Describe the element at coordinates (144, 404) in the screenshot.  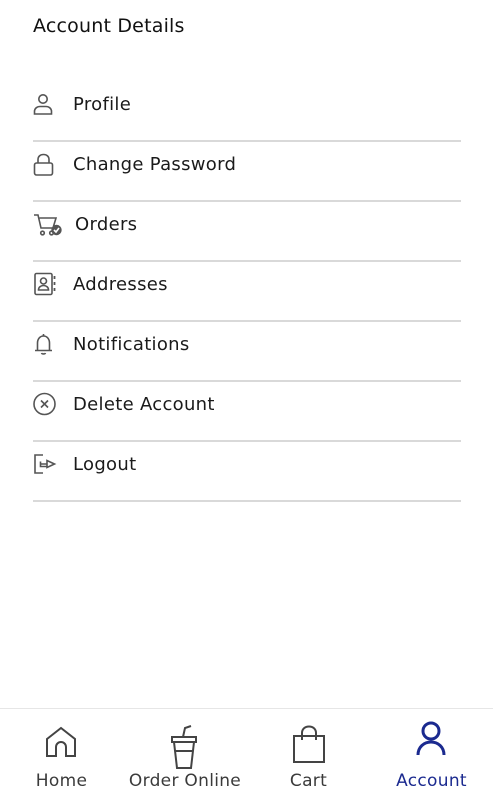
I see `menu-item-label: Delete Account` at that location.